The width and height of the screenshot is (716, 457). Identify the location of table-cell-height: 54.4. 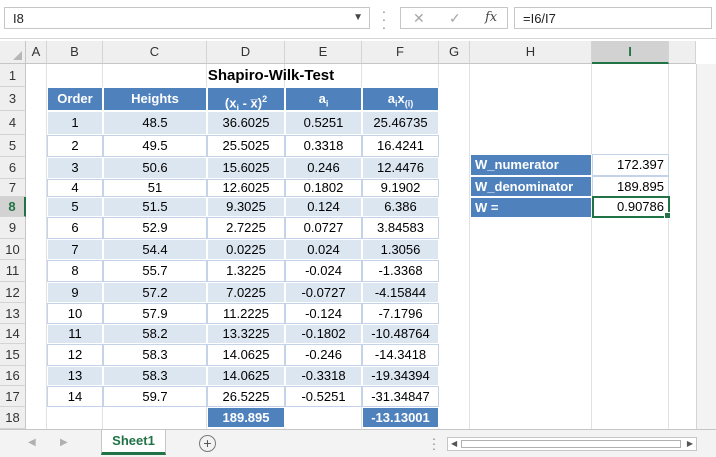
(155, 249).